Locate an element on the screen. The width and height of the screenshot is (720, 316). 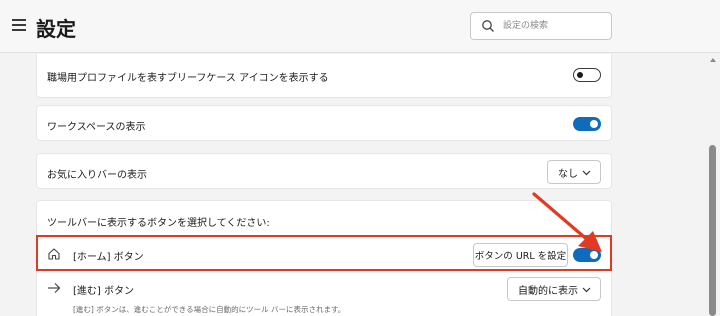
forward-button-dropdown: 自動的に表示 is located at coordinates (554, 289).